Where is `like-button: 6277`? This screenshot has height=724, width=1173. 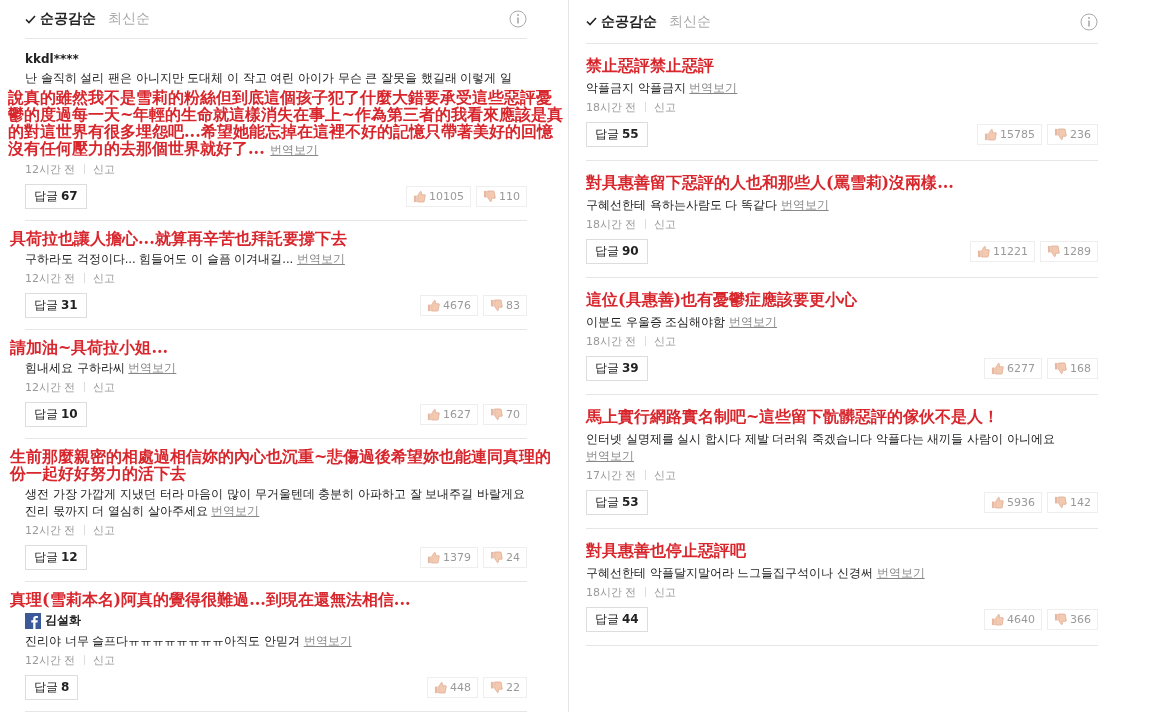 like-button: 6277 is located at coordinates (1013, 368).